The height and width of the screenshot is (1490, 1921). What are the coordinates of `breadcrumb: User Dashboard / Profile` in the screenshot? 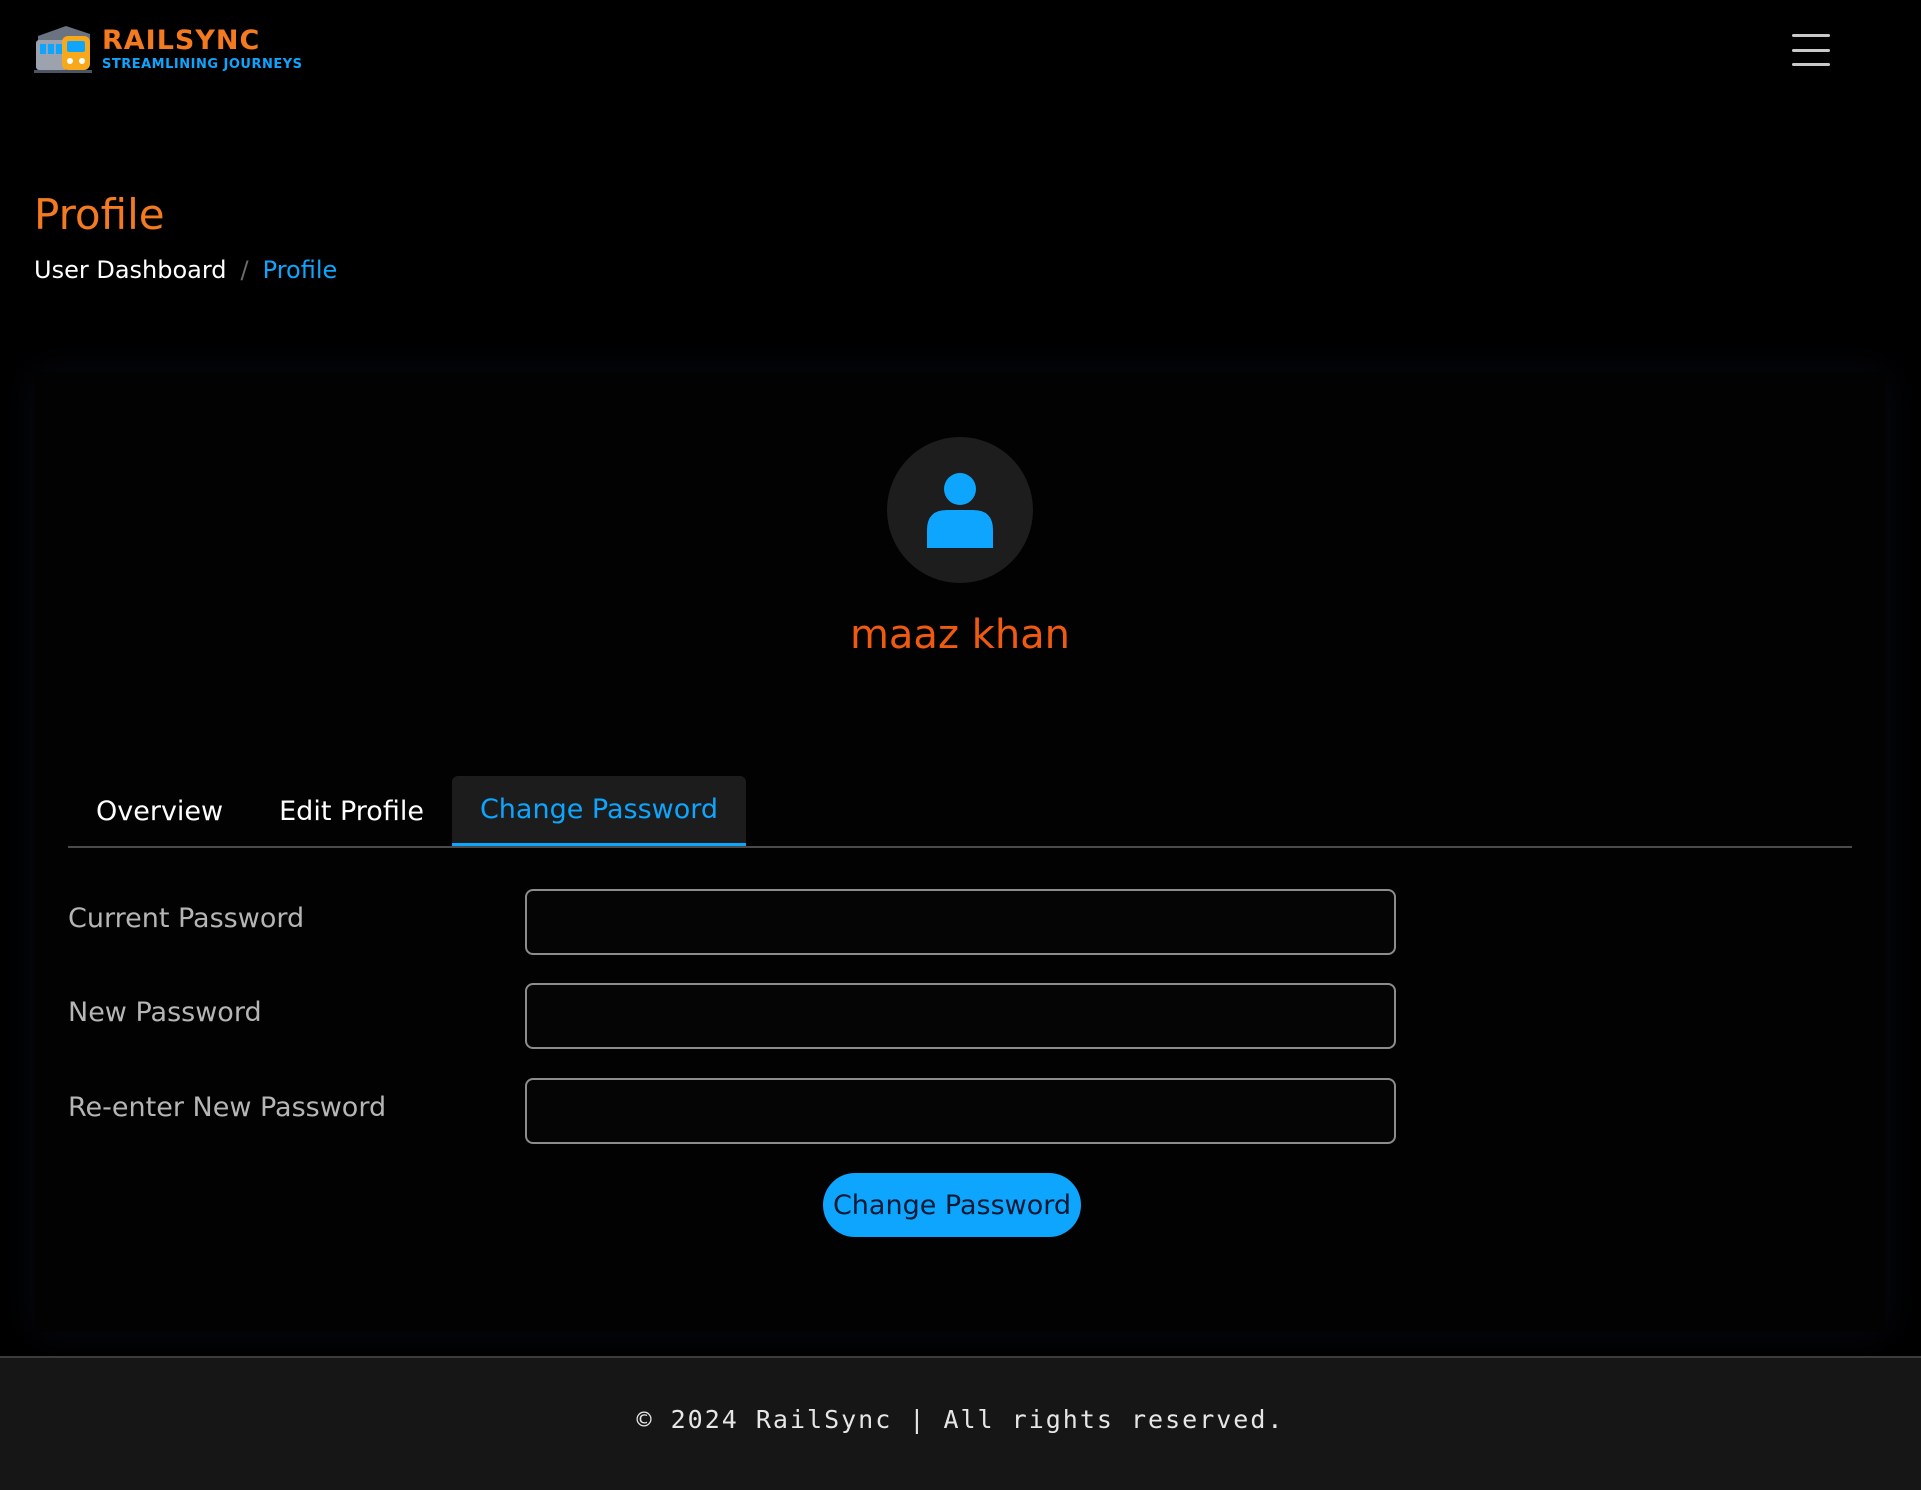 It's located at (185, 270).